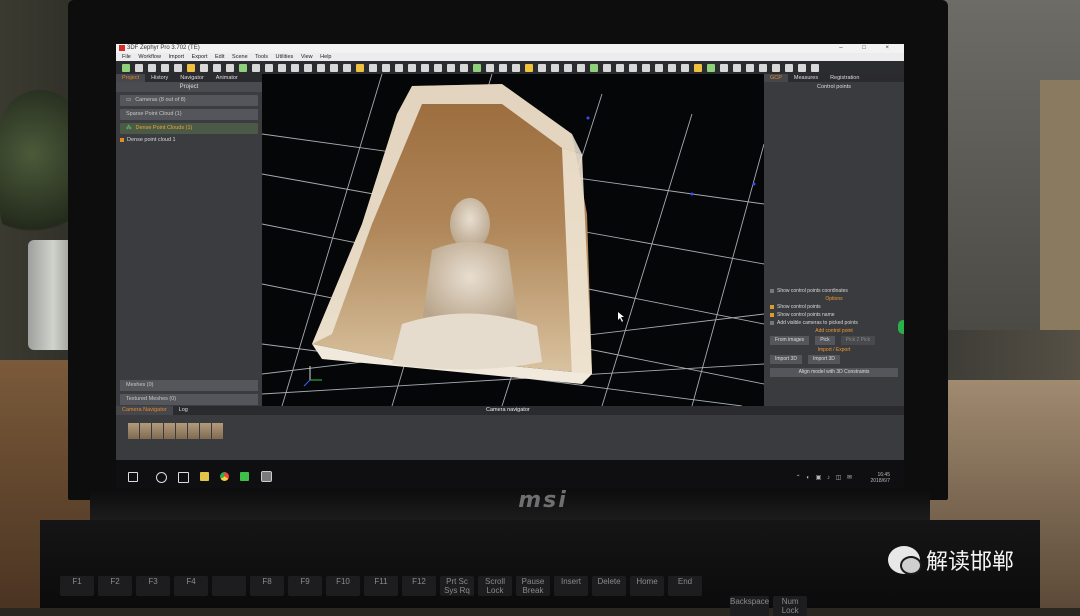 Image resolution: width=1080 pixels, height=616 pixels. Describe the element at coordinates (144, 410) in the screenshot. I see `tab-camera-navigator: Camera Navigator` at that location.